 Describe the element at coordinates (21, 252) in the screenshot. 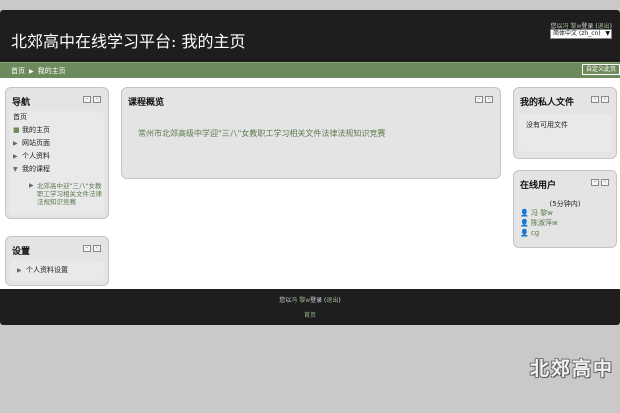

I see `settings-block-title: 设置` at that location.